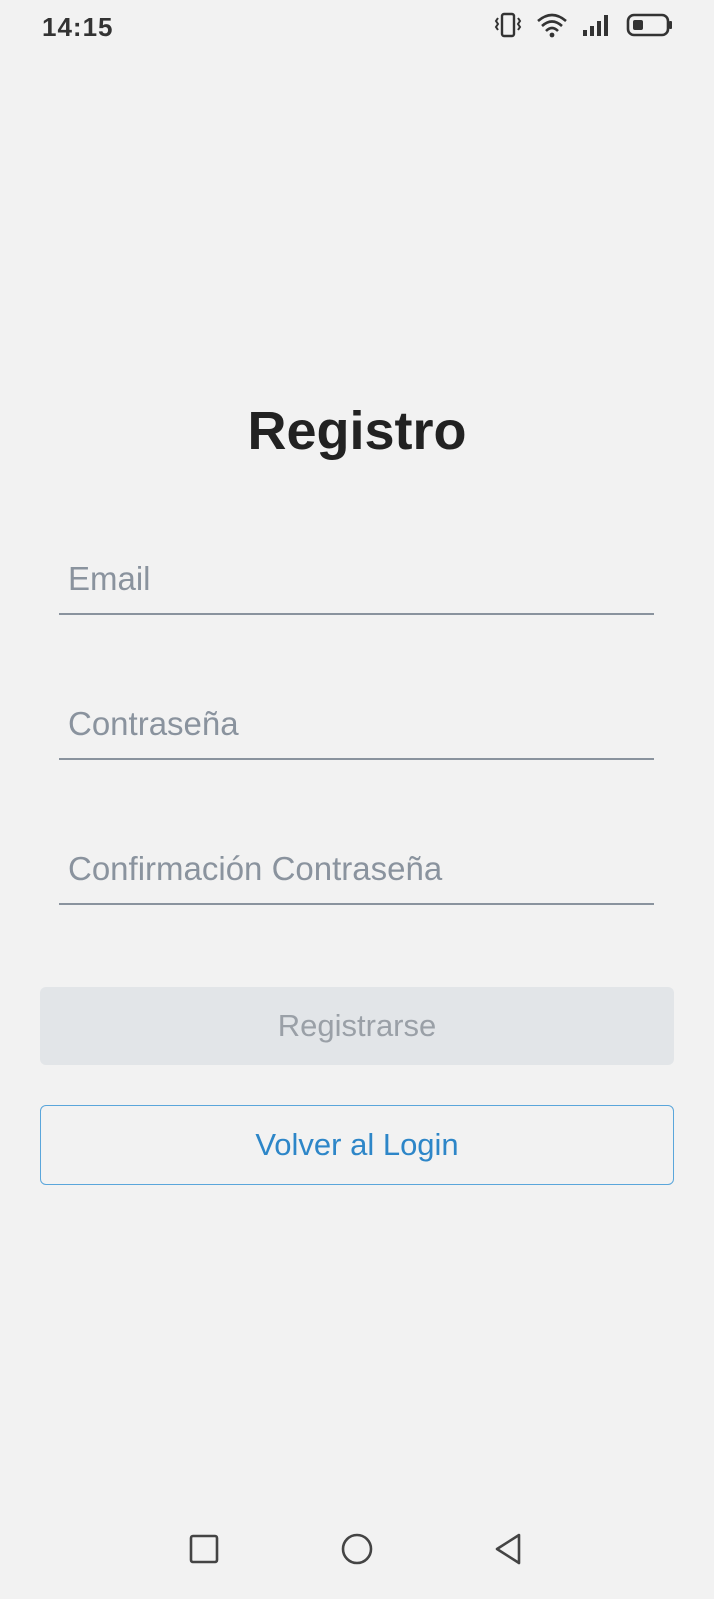 This screenshot has width=714, height=1599. What do you see at coordinates (204, 1549) in the screenshot?
I see `recent-apps-icon` at bounding box center [204, 1549].